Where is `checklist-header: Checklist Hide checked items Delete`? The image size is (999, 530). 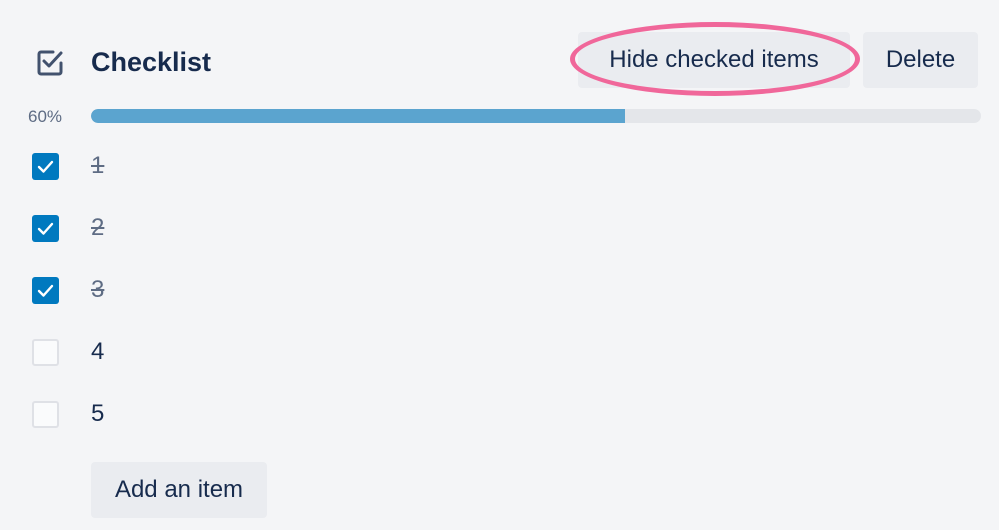 checklist-header: Checklist Hide checked items Delete is located at coordinates (499, 61).